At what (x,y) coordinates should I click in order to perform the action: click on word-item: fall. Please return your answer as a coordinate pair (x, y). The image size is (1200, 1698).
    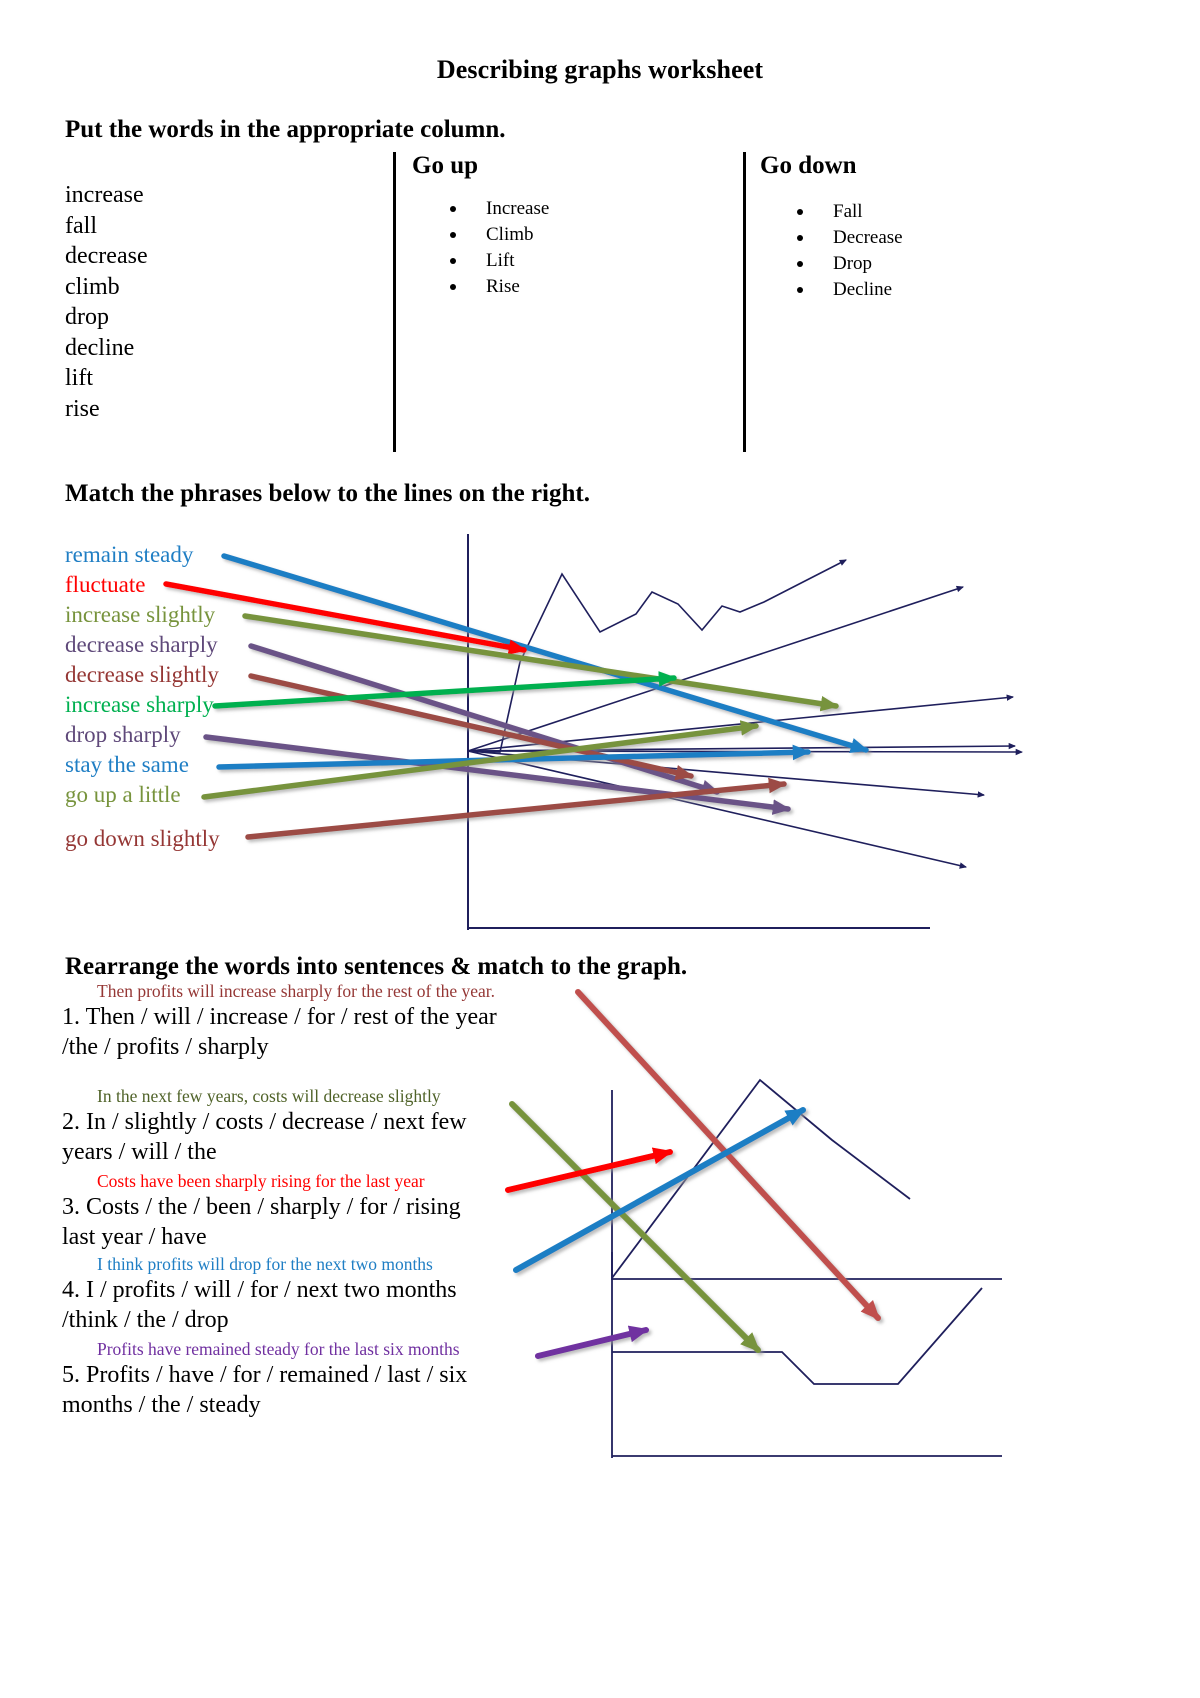
    Looking at the image, I should click on (81, 225).